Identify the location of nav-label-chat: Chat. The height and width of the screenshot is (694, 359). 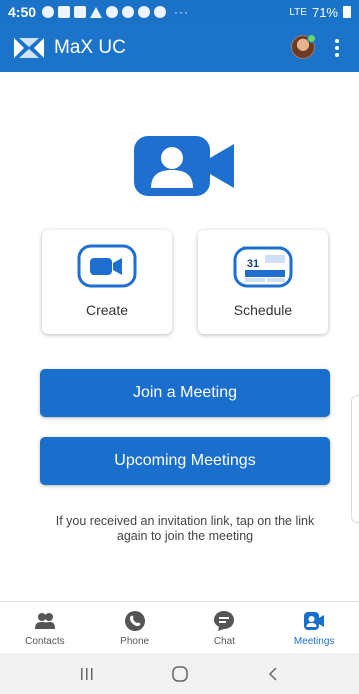
(224, 641).